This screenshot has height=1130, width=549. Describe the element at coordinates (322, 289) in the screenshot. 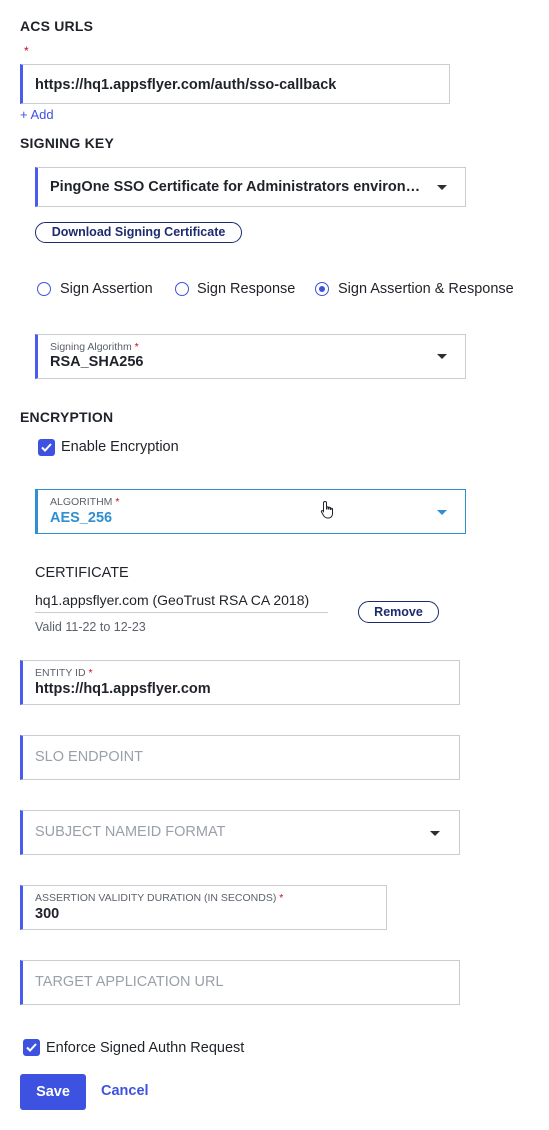

I see `radio-sign-assertion-and-response` at that location.